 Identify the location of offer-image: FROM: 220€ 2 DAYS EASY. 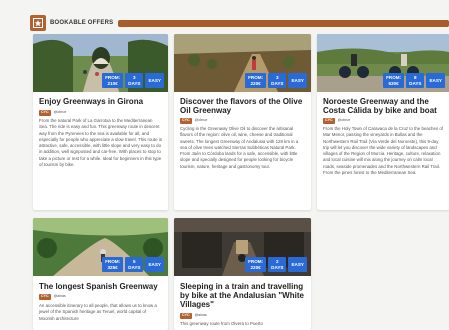
(242, 247).